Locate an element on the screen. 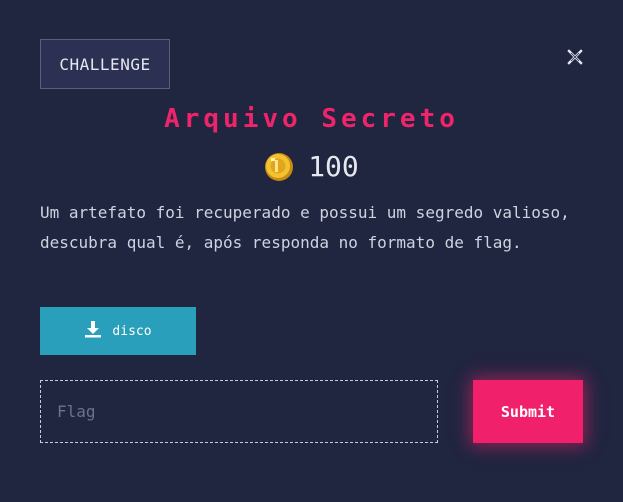 The height and width of the screenshot is (502, 623). coin-icon is located at coordinates (279, 167).